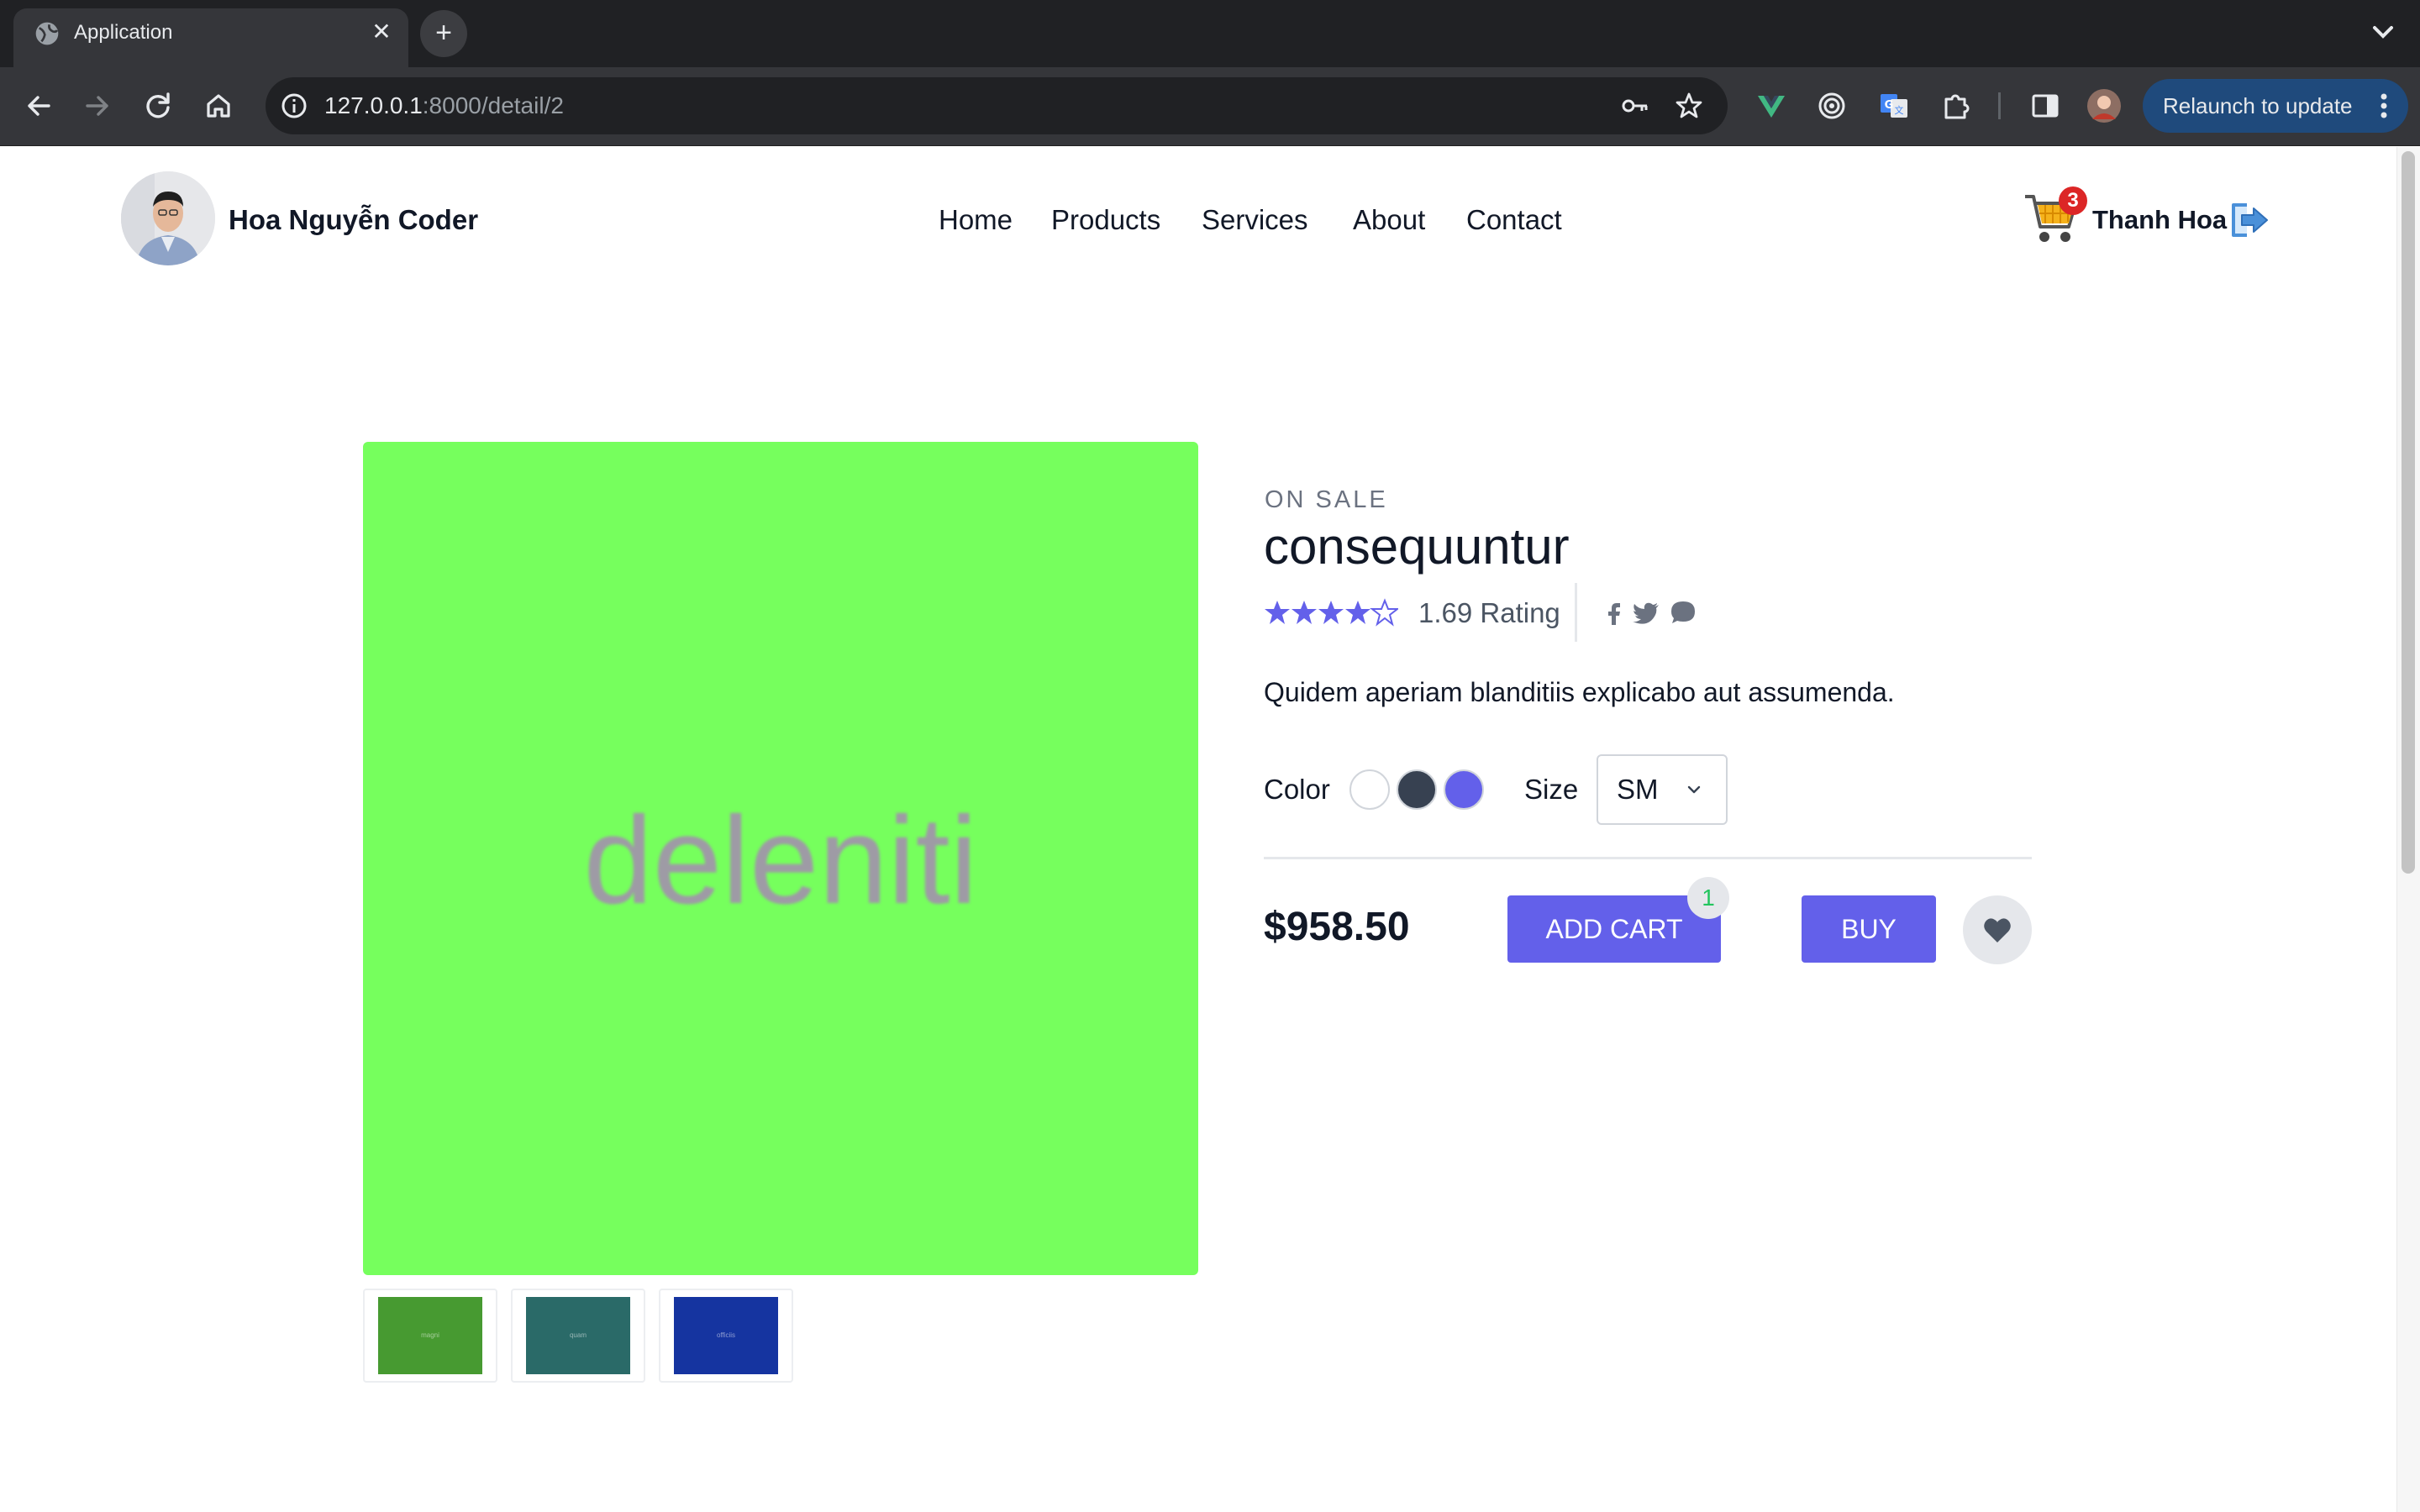 The width and height of the screenshot is (2420, 1512). I want to click on color-swatch-white, so click(1369, 789).